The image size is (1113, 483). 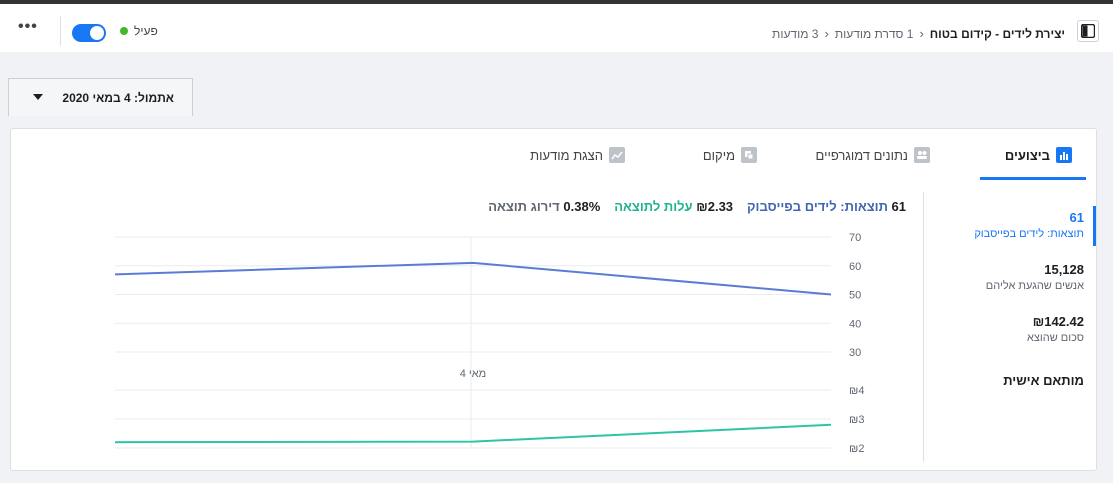 What do you see at coordinates (855, 267) in the screenshot?
I see `y-tick-label: 60` at bounding box center [855, 267].